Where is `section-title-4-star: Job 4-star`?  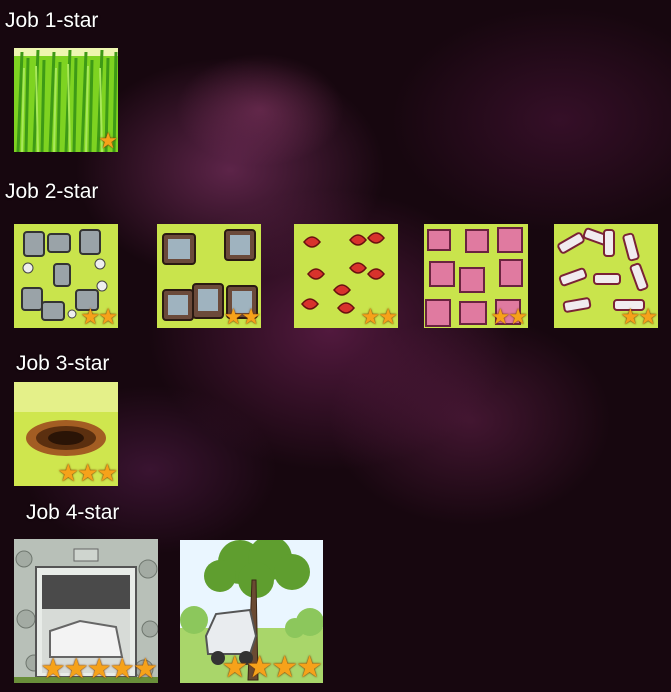
section-title-4-star: Job 4-star is located at coordinates (73, 512).